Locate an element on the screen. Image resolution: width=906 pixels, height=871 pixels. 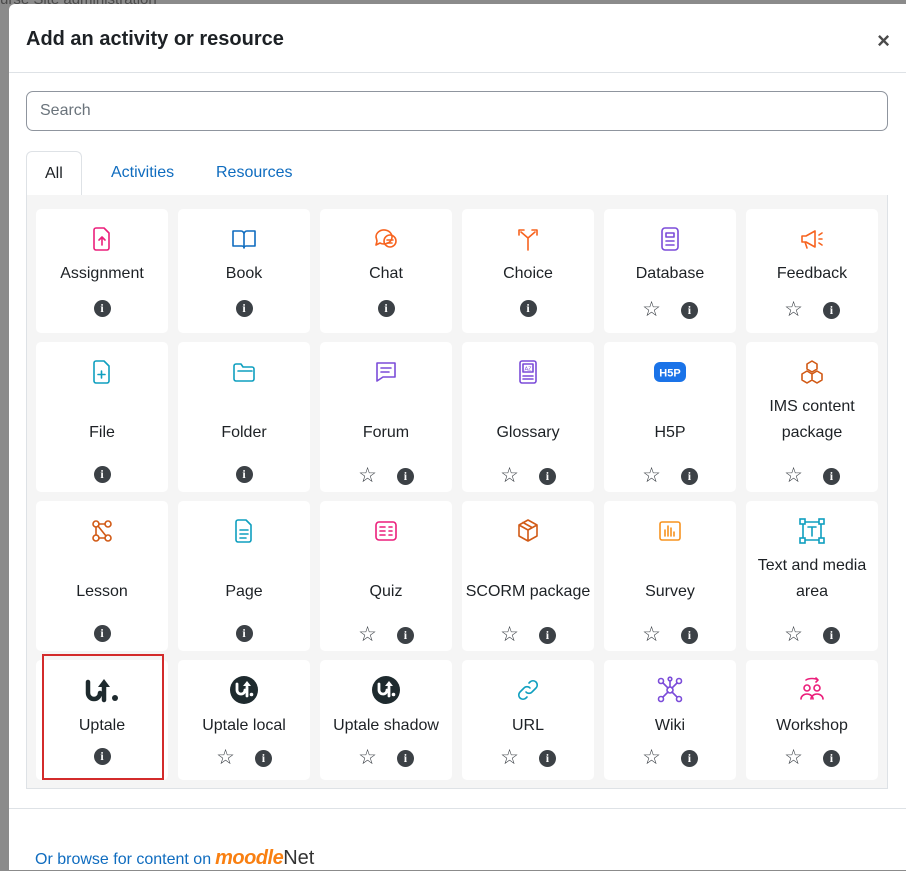
activity-label: Uptale is located at coordinates (102, 725).